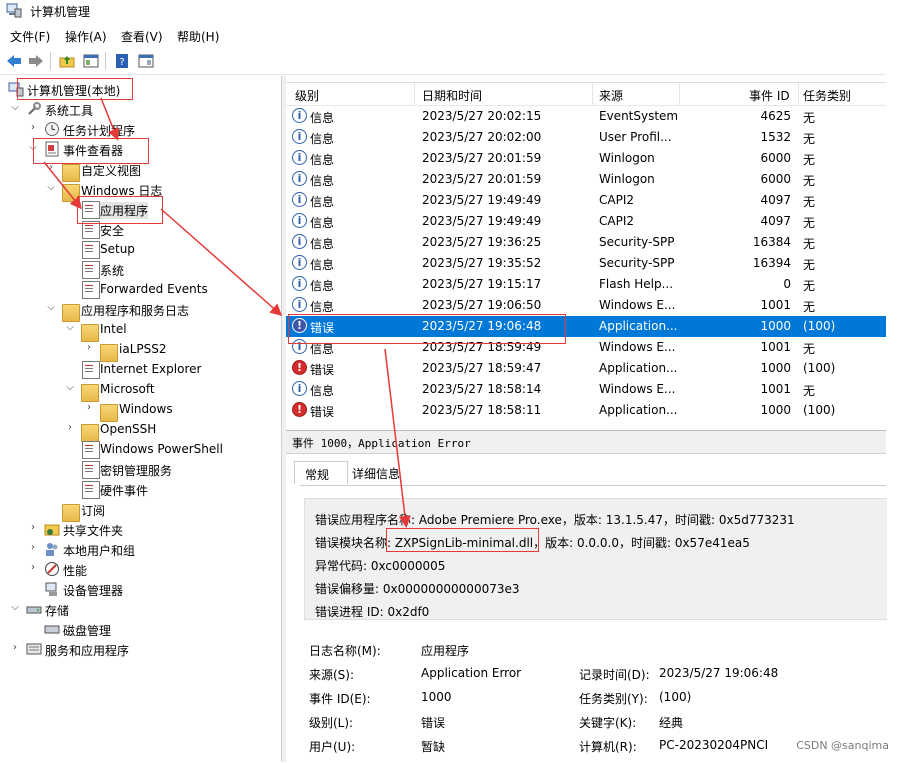  What do you see at coordinates (142, 36) in the screenshot?
I see `menu-view: 查看(V)` at bounding box center [142, 36].